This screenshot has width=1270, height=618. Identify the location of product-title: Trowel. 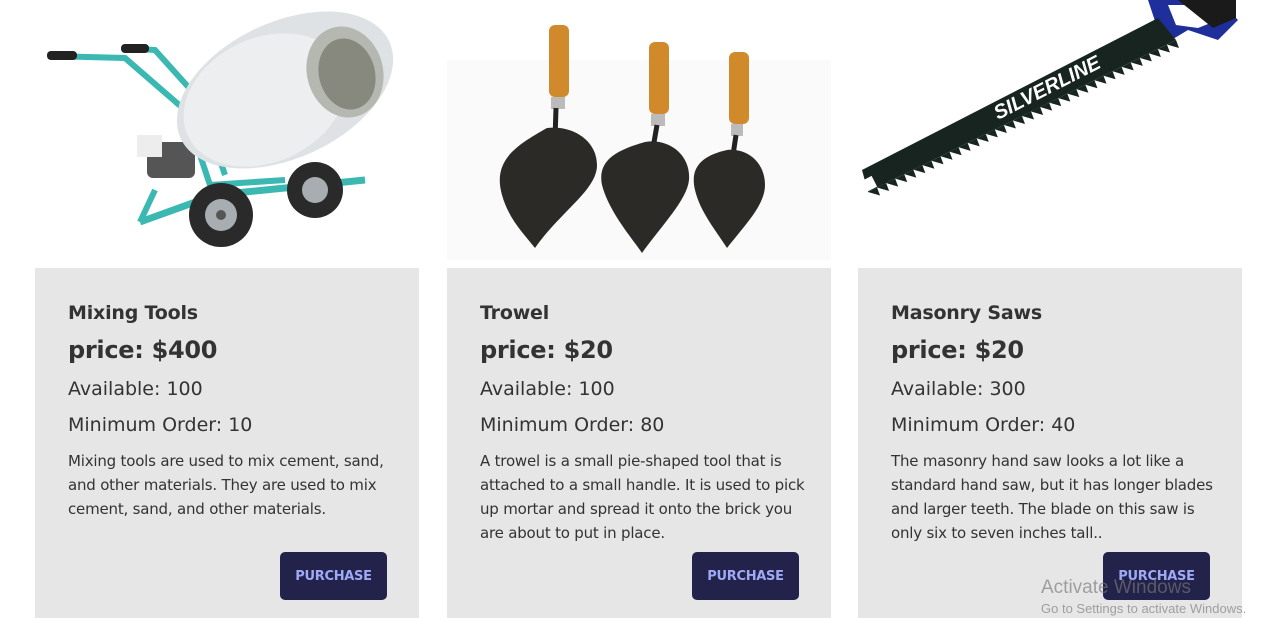
(515, 313).